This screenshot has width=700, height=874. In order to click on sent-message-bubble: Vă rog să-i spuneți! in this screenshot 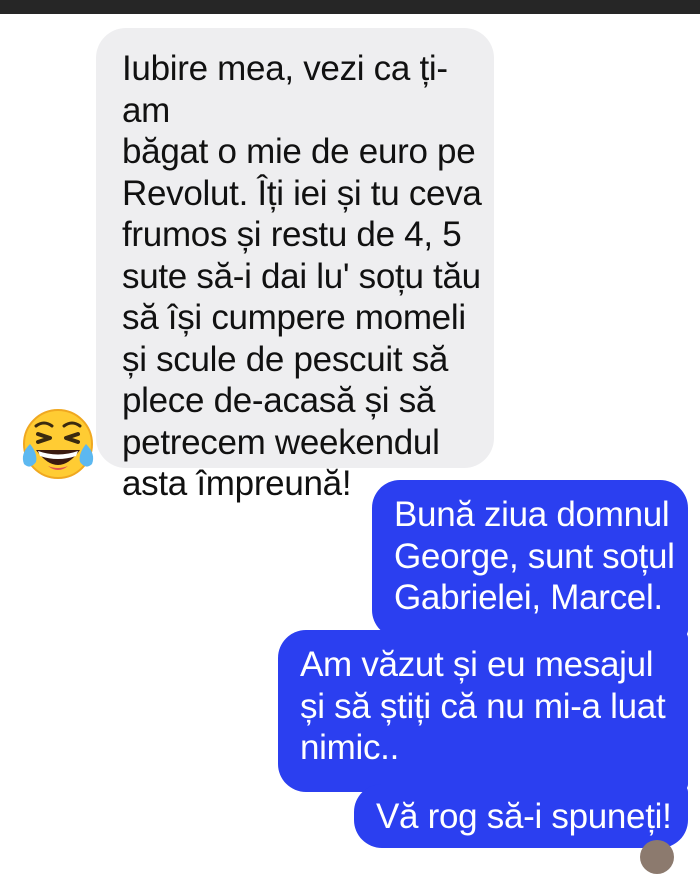, I will do `click(521, 816)`.